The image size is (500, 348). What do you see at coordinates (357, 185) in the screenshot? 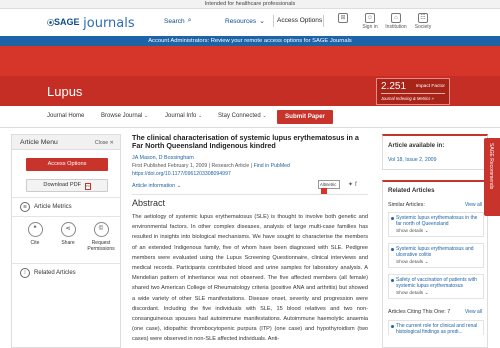
I see `facebook-icon: f` at bounding box center [357, 185].